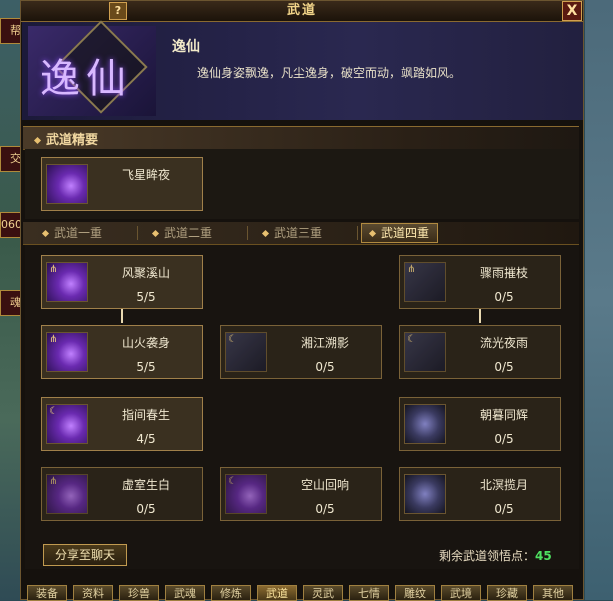 The height and width of the screenshot is (601, 613). Describe the element at coordinates (122, 494) in the screenshot. I see `skill-slot: ⋔ 虚室生白 0/5` at that location.